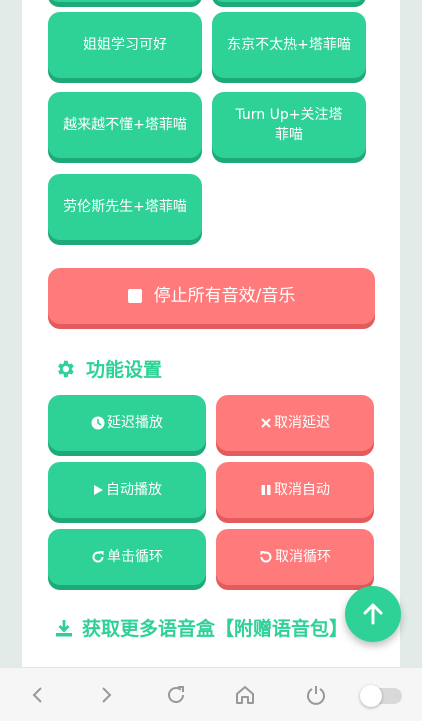 The width and height of the screenshot is (422, 721). I want to click on auto-play-button: 自动播放, so click(127, 490).